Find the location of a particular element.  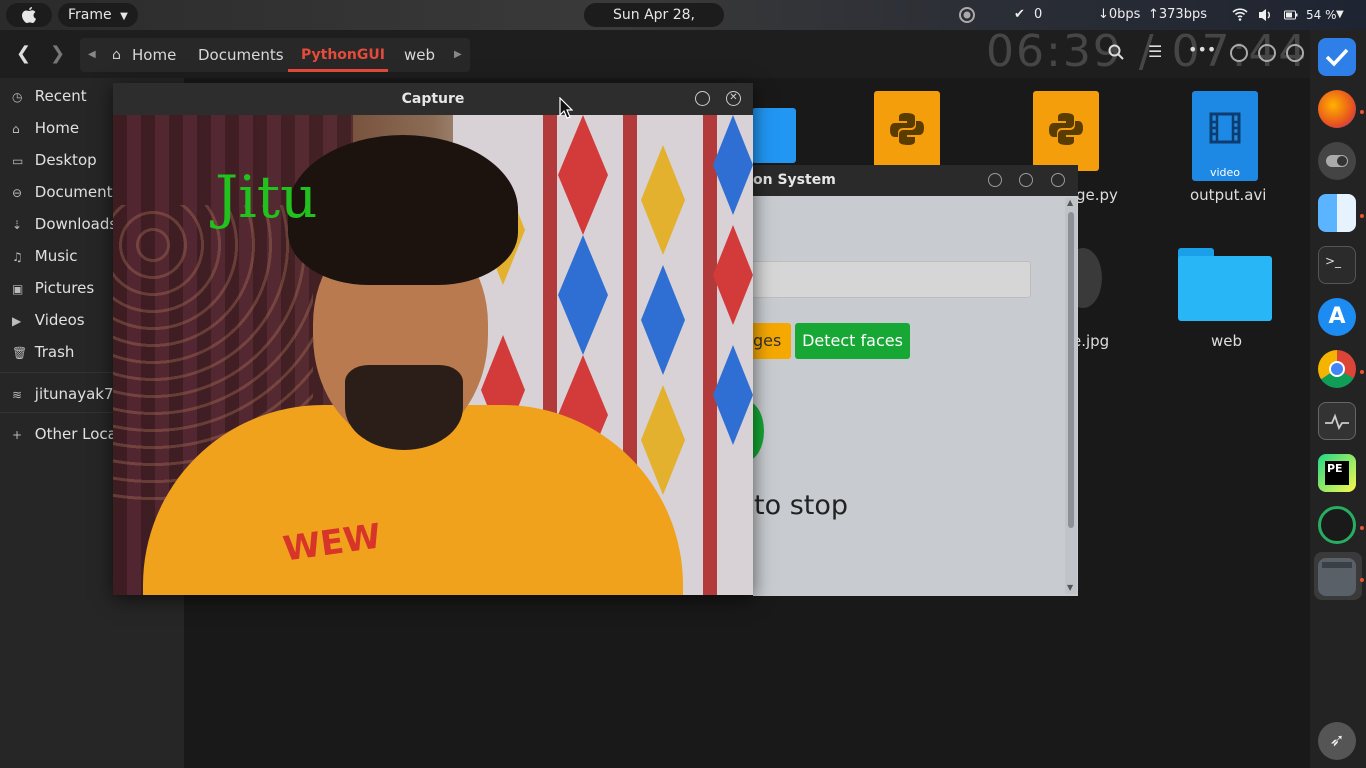

capture-window-title: Capture is located at coordinates (433, 99).